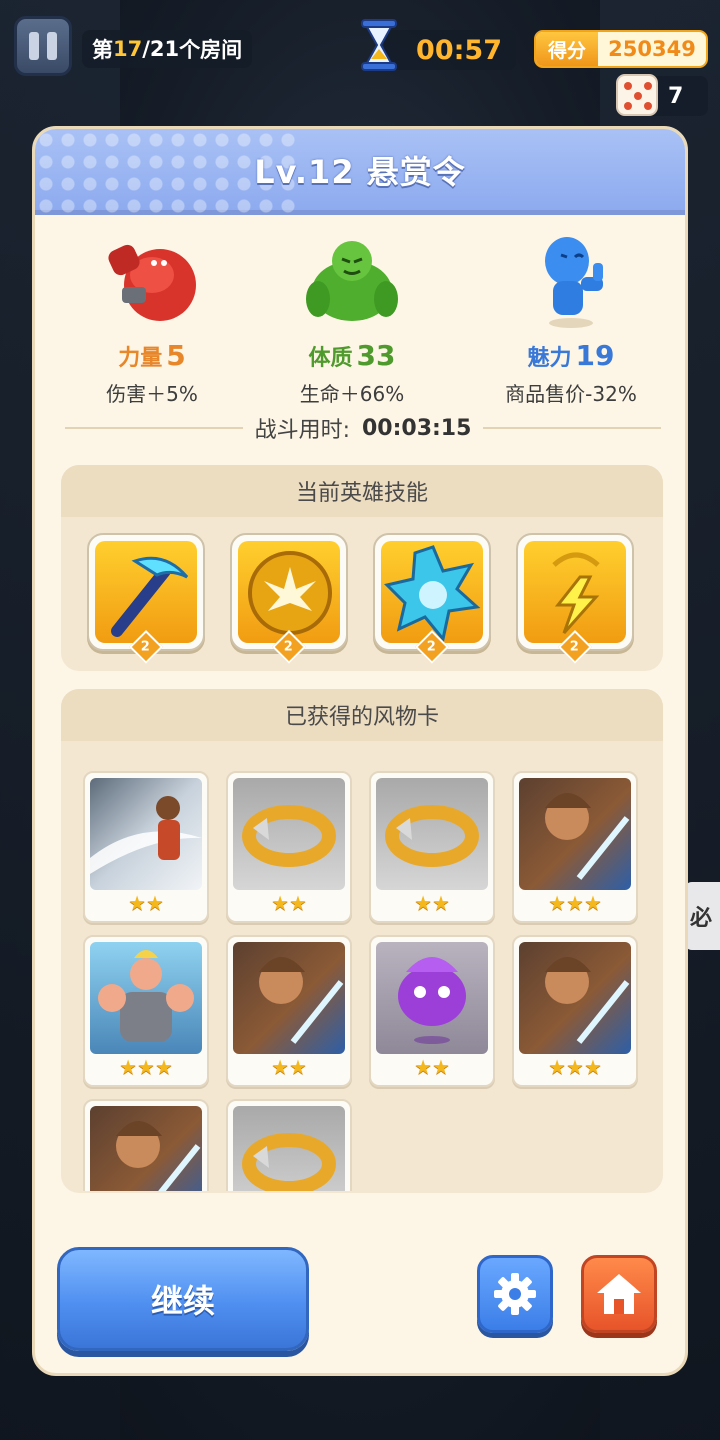 The height and width of the screenshot is (1440, 720). I want to click on lightning-amulet-icon, so click(576, 593).